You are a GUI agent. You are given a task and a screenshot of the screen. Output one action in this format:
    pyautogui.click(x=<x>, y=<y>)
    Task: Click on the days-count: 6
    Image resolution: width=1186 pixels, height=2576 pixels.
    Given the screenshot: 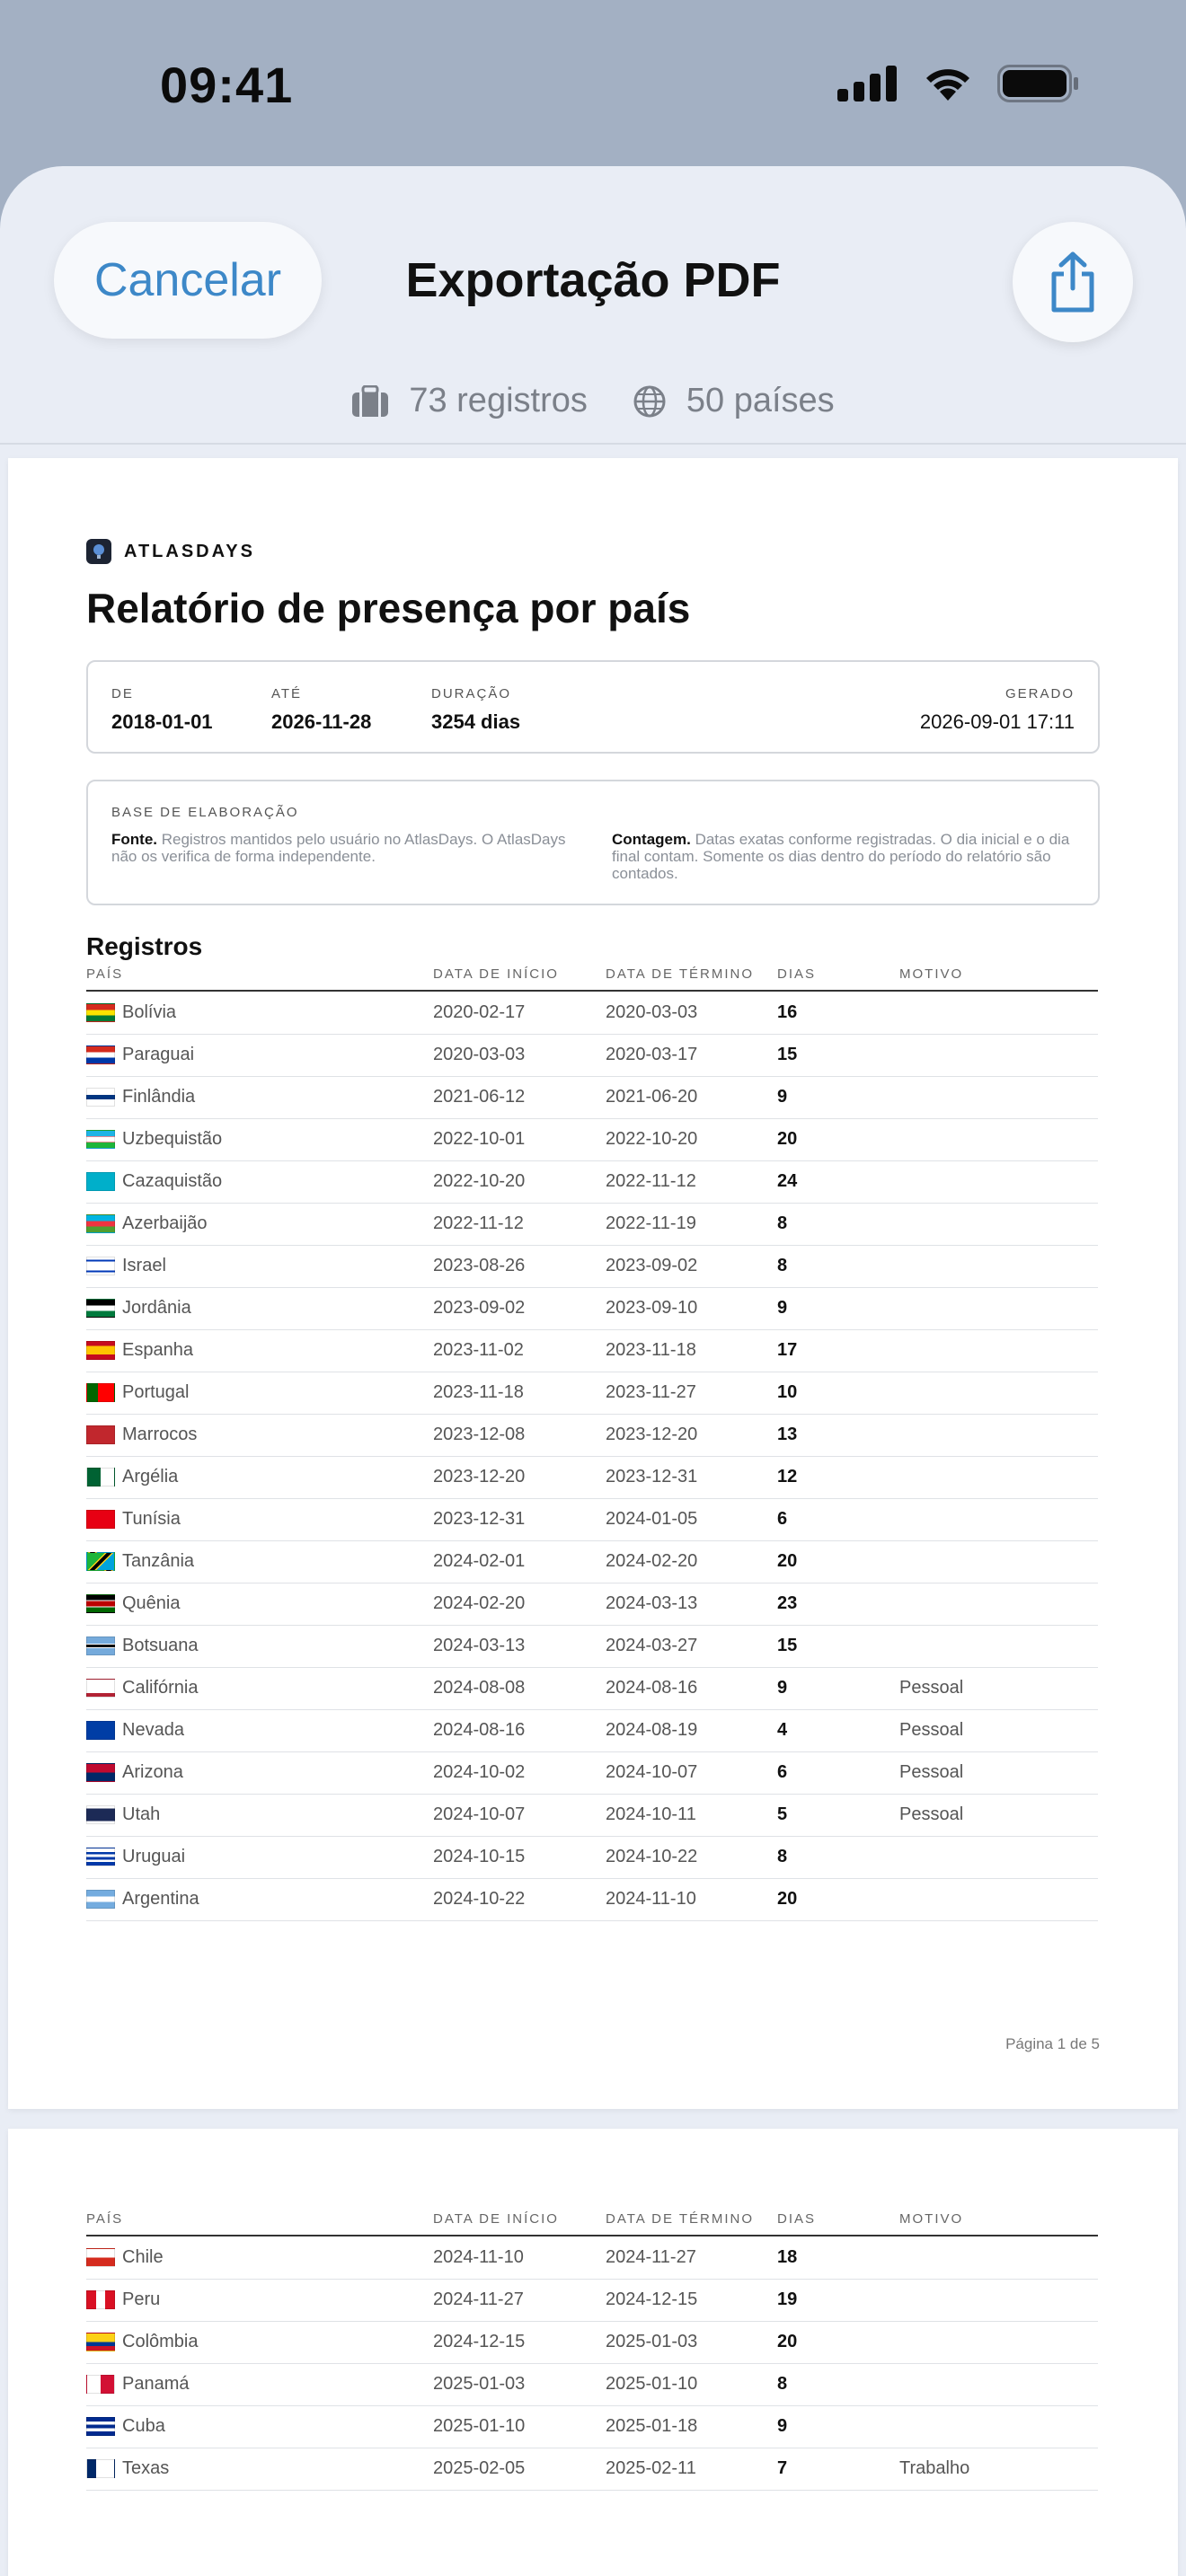 What is the action you would take?
    pyautogui.click(x=782, y=1772)
    